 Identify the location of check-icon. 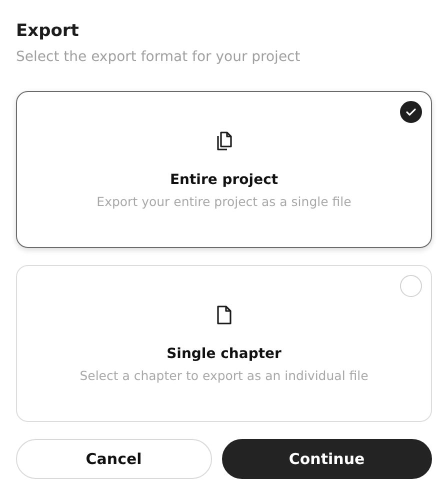
(411, 112).